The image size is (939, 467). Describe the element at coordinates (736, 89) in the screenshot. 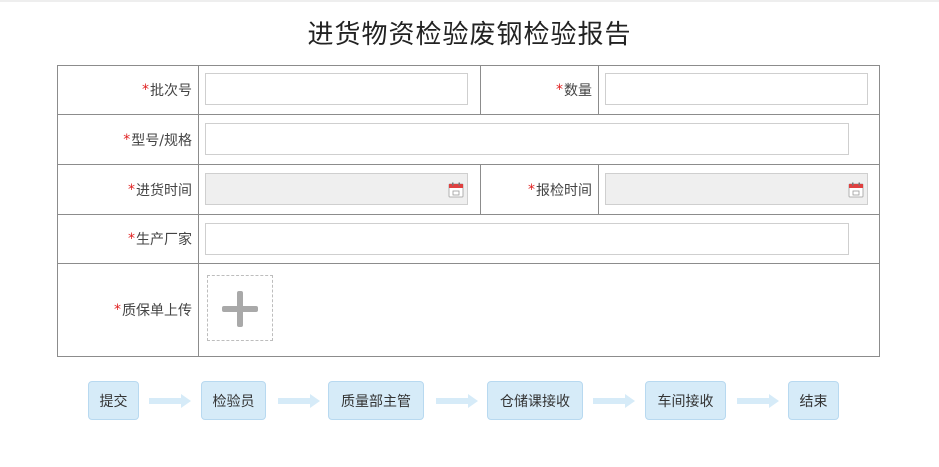

I see `quantity-input` at that location.